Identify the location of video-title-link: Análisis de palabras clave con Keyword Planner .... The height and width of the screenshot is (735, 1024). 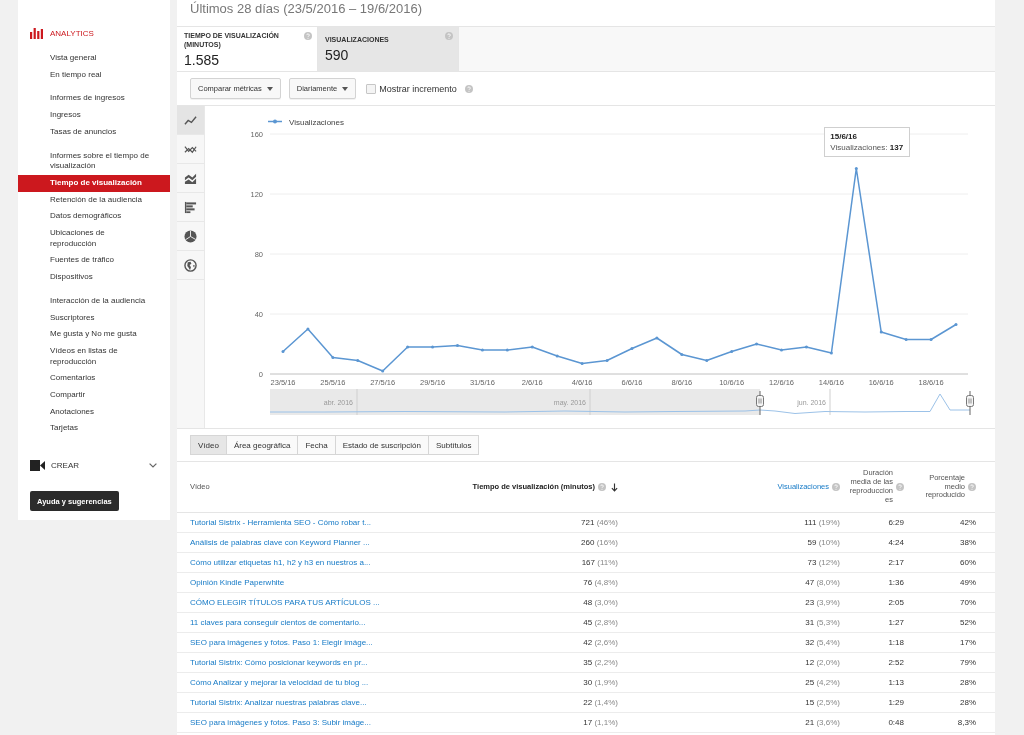
(280, 542).